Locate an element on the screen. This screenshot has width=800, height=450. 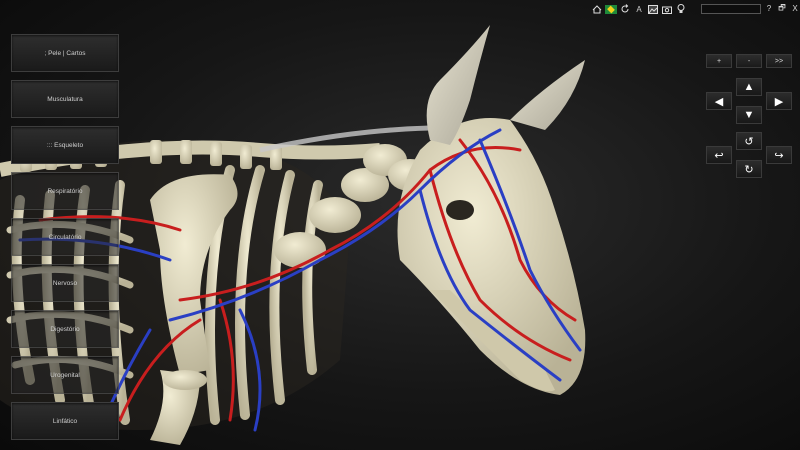
camera-icon is located at coordinates (667, 9).